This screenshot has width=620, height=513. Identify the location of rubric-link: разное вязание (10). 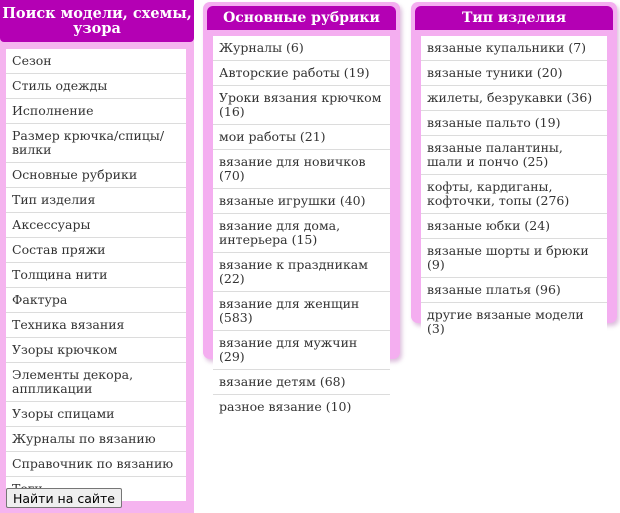
(301, 407).